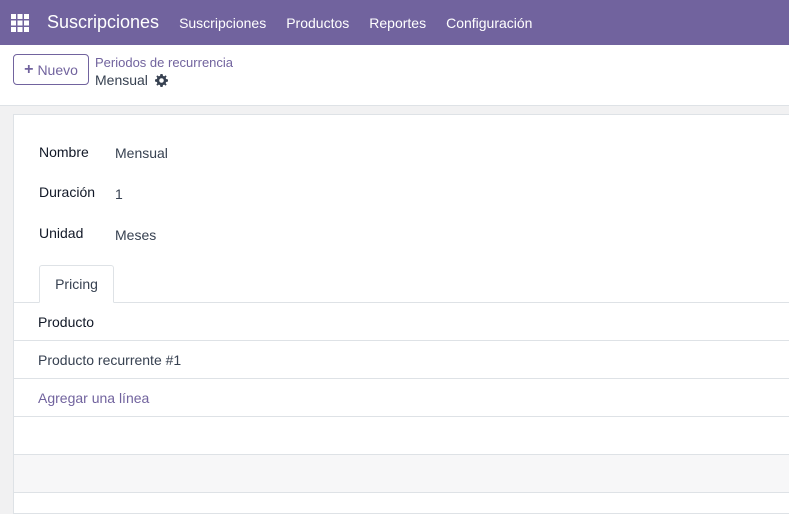 This screenshot has height=514, width=789. I want to click on control-panel: + Nuevo Periodos de recurrencia Mensual, so click(394, 75).